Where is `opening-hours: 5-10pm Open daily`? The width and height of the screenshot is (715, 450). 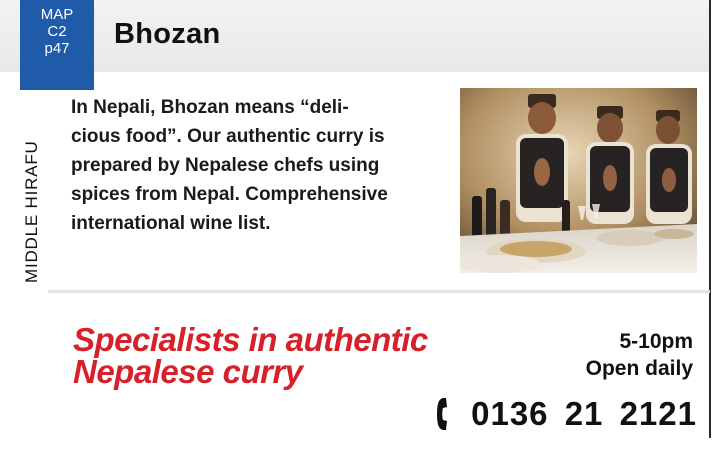 opening-hours: 5-10pm Open daily is located at coordinates (639, 355).